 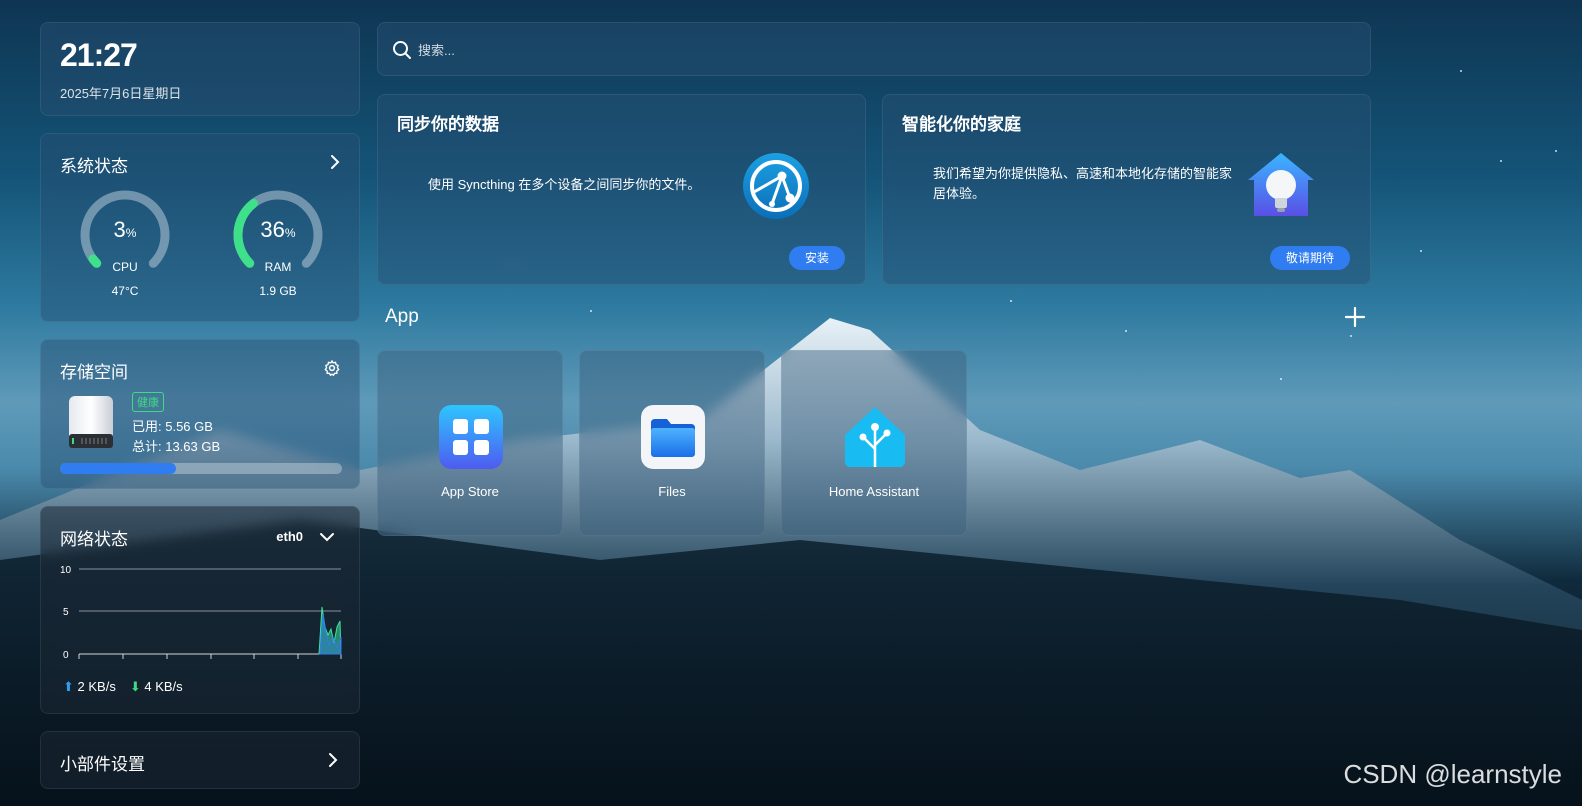 What do you see at coordinates (200, 227) in the screenshot?
I see `system-status-widget: 系统状态 3% CPU 47°C 36% RAM 1.9 GB` at bounding box center [200, 227].